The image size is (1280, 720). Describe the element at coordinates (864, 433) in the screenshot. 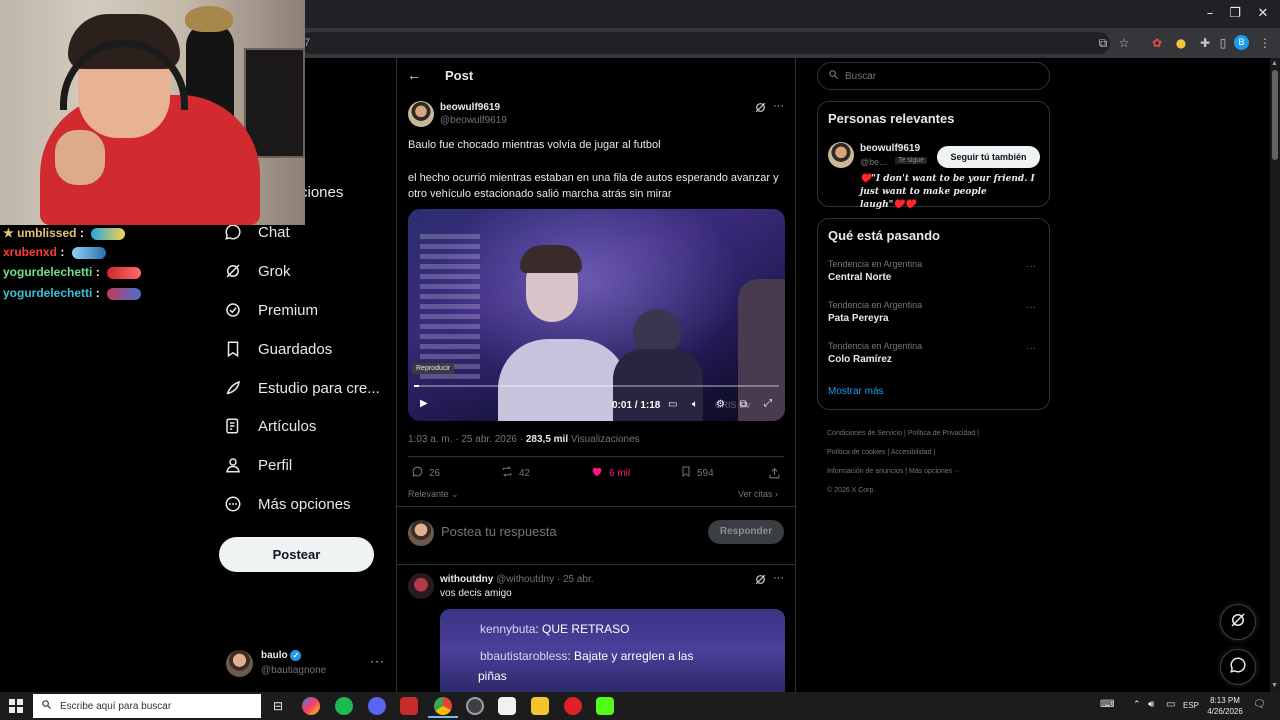

I see `footer-link: Condiciones de Servicio` at that location.